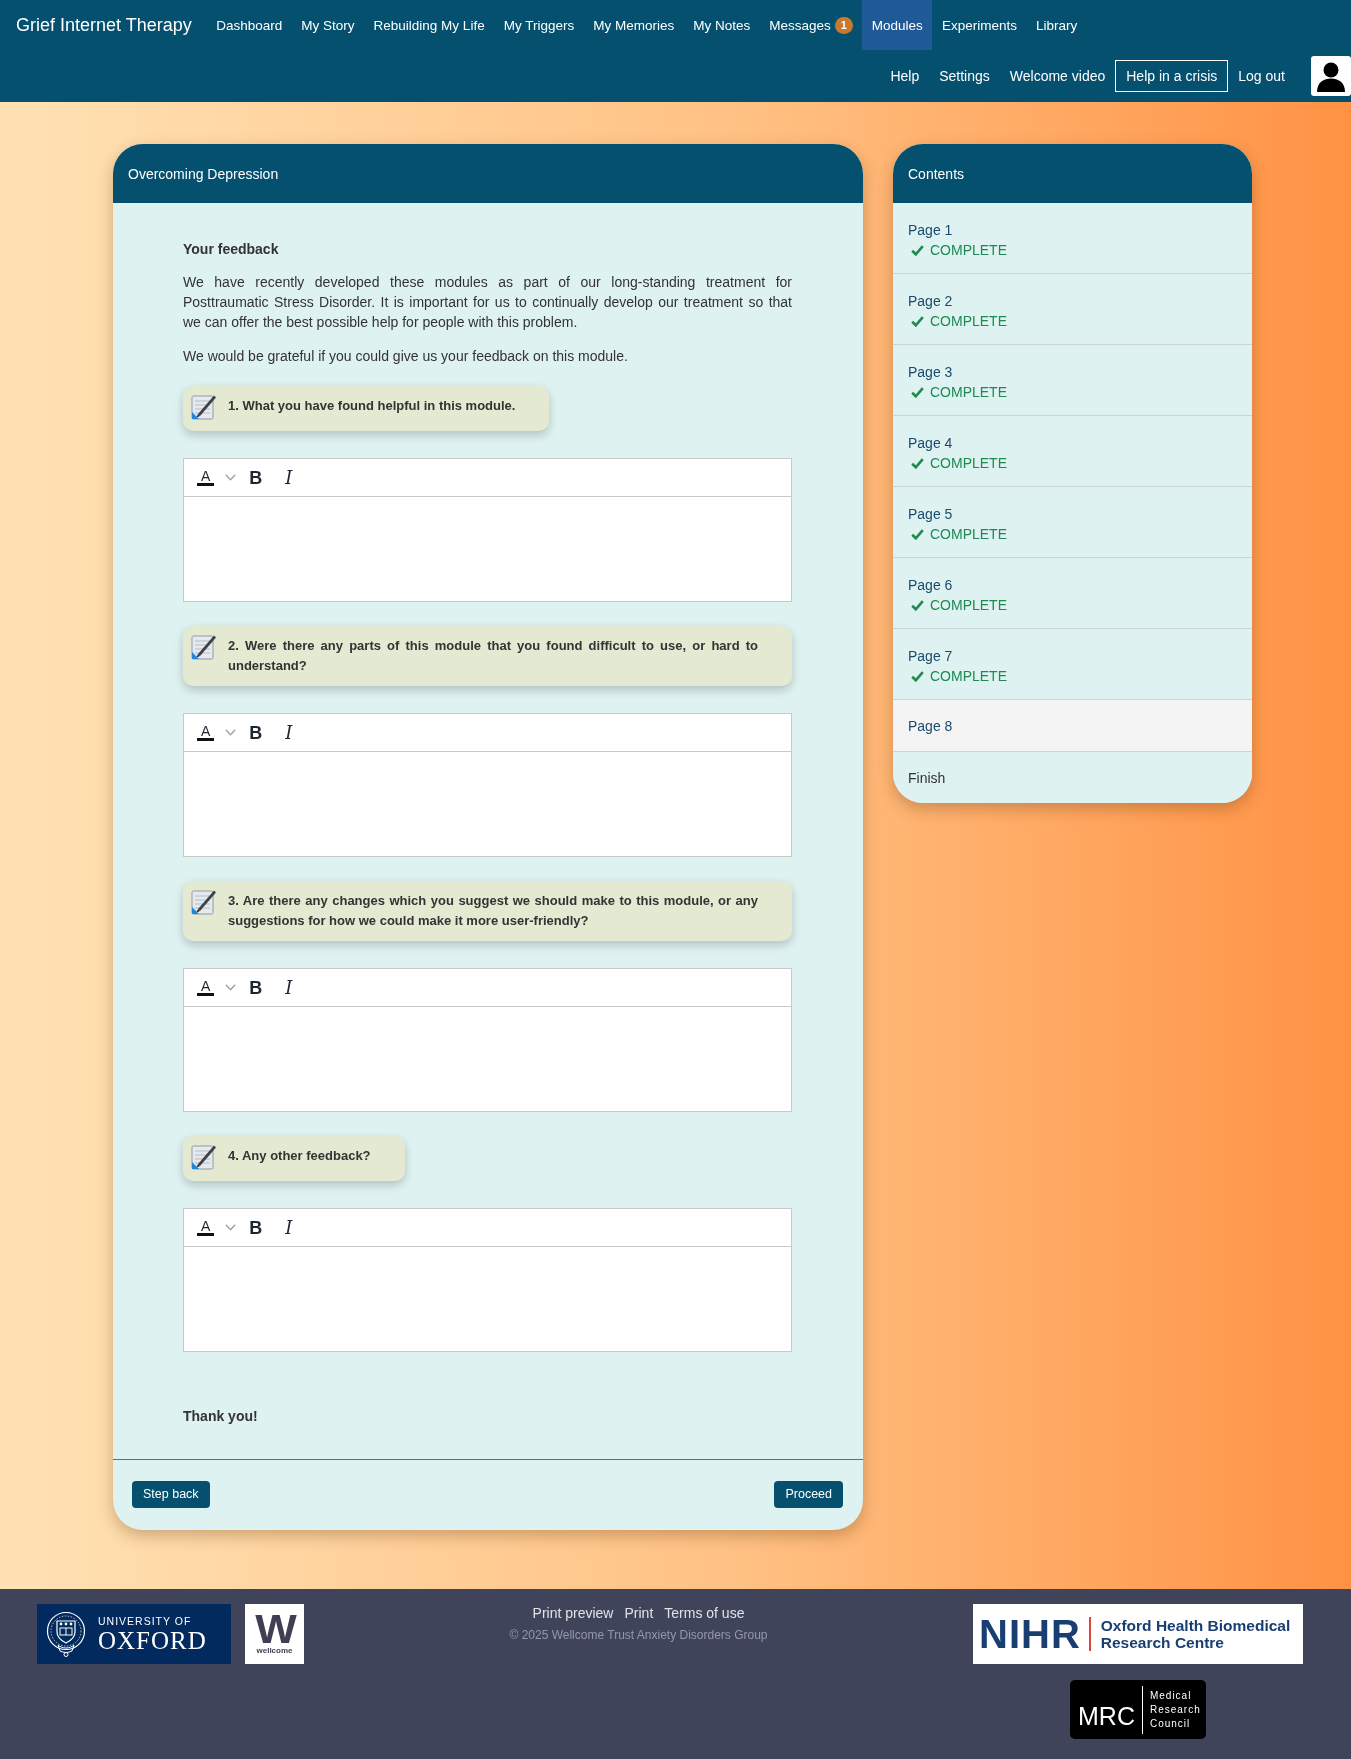 The height and width of the screenshot is (1759, 1351). What do you see at coordinates (1171, 1695) in the screenshot?
I see `logo-text: Medical` at bounding box center [1171, 1695].